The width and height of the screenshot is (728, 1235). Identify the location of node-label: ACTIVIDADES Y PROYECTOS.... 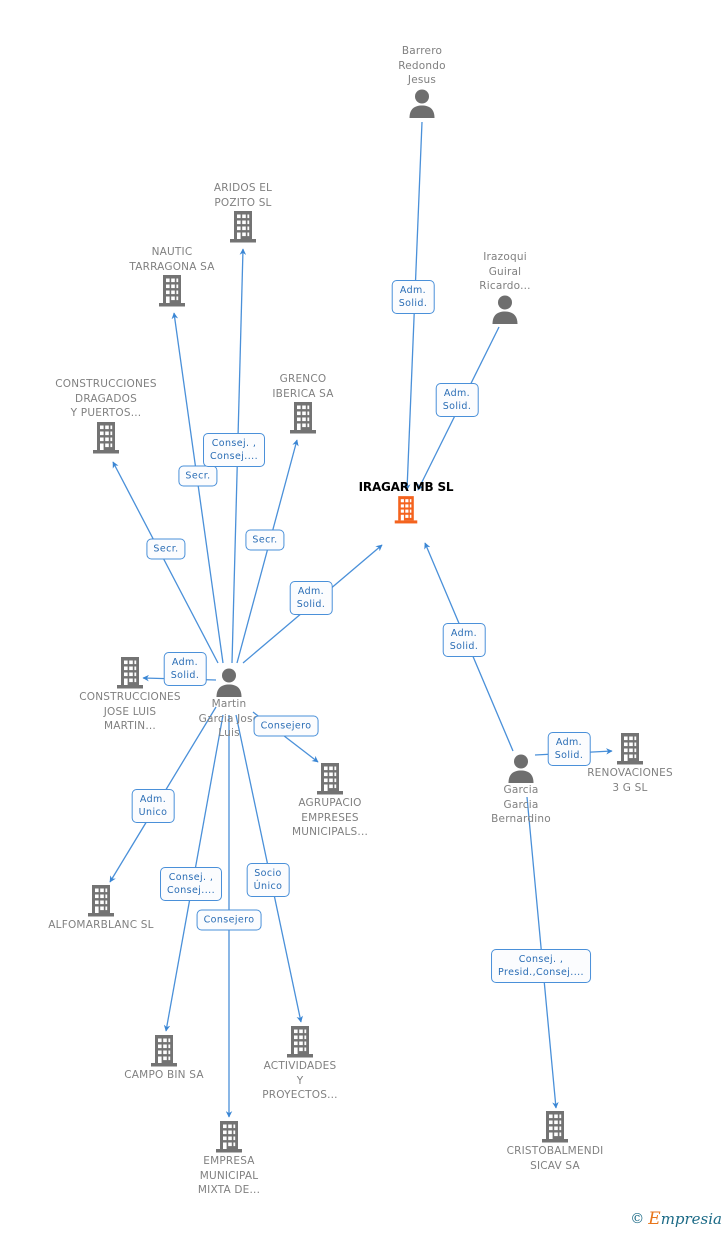
(300, 1080).